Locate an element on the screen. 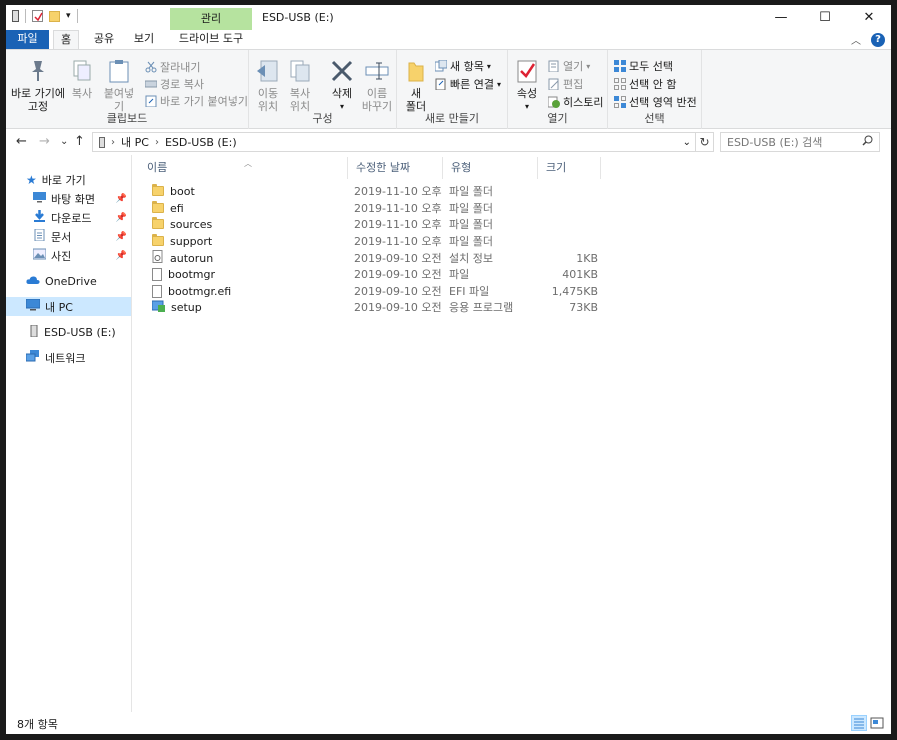 Image resolution: width=897 pixels, height=740 pixels. tab-drive-tools: 드라이브 도구 is located at coordinates (211, 39).